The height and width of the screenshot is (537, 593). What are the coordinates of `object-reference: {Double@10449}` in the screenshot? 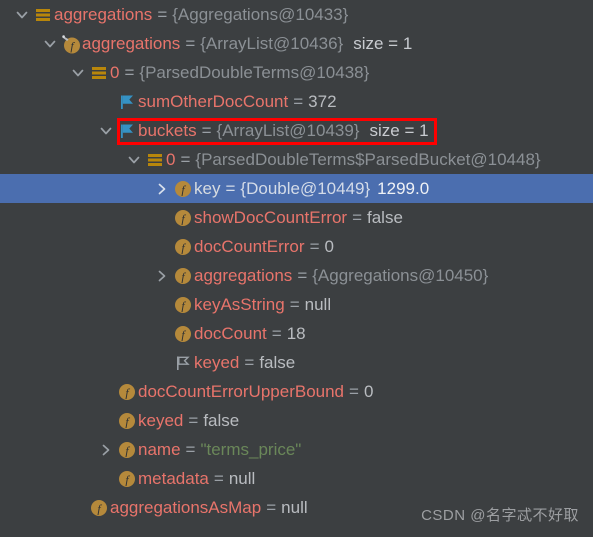 It's located at (305, 188).